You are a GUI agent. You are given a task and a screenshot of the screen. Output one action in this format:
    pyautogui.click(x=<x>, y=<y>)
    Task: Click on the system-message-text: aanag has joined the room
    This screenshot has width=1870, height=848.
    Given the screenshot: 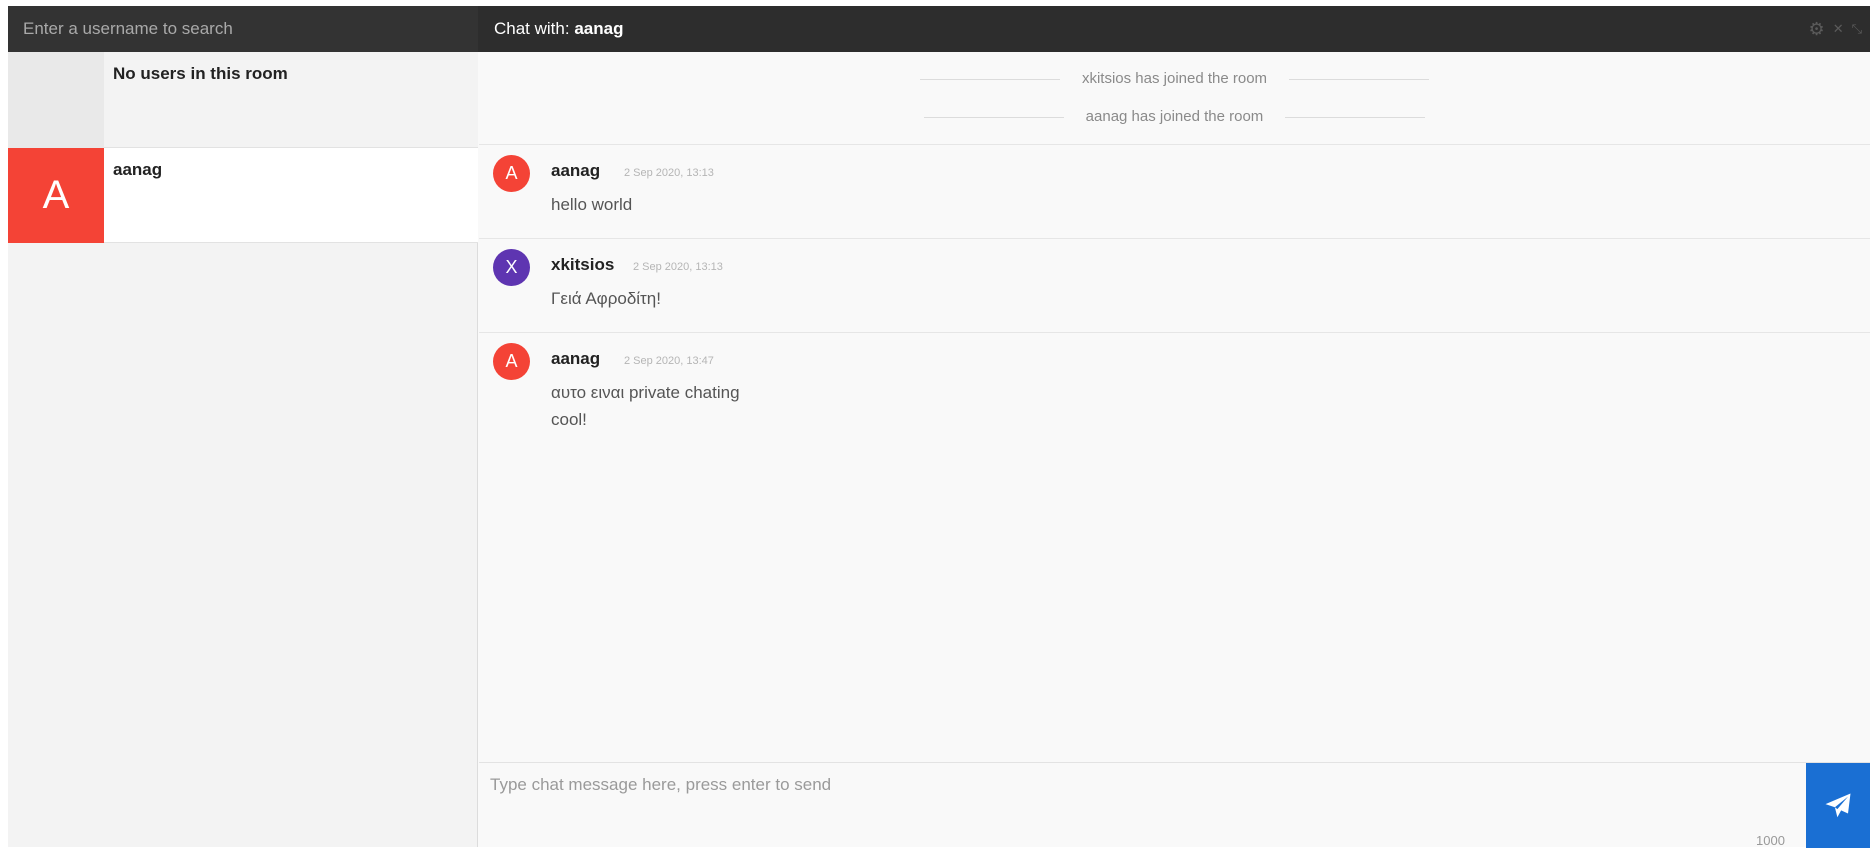 What is the action you would take?
    pyautogui.click(x=1174, y=116)
    